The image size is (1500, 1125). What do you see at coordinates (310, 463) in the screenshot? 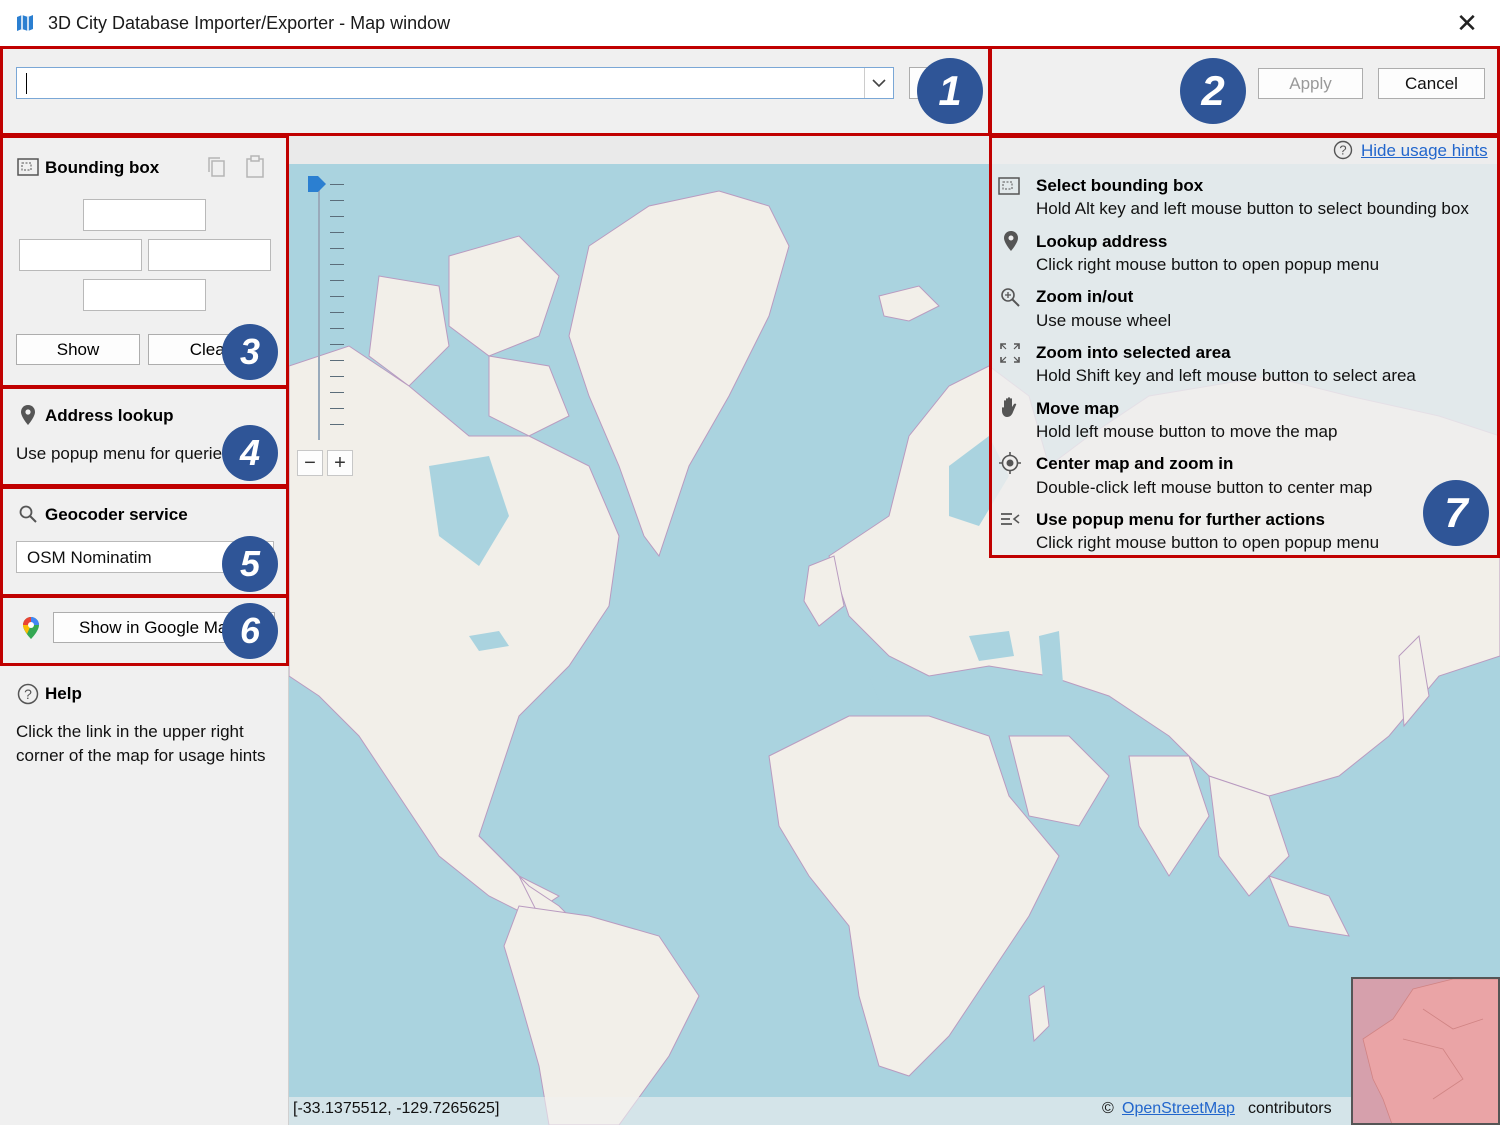
I see `zoom-out-button: −` at bounding box center [310, 463].